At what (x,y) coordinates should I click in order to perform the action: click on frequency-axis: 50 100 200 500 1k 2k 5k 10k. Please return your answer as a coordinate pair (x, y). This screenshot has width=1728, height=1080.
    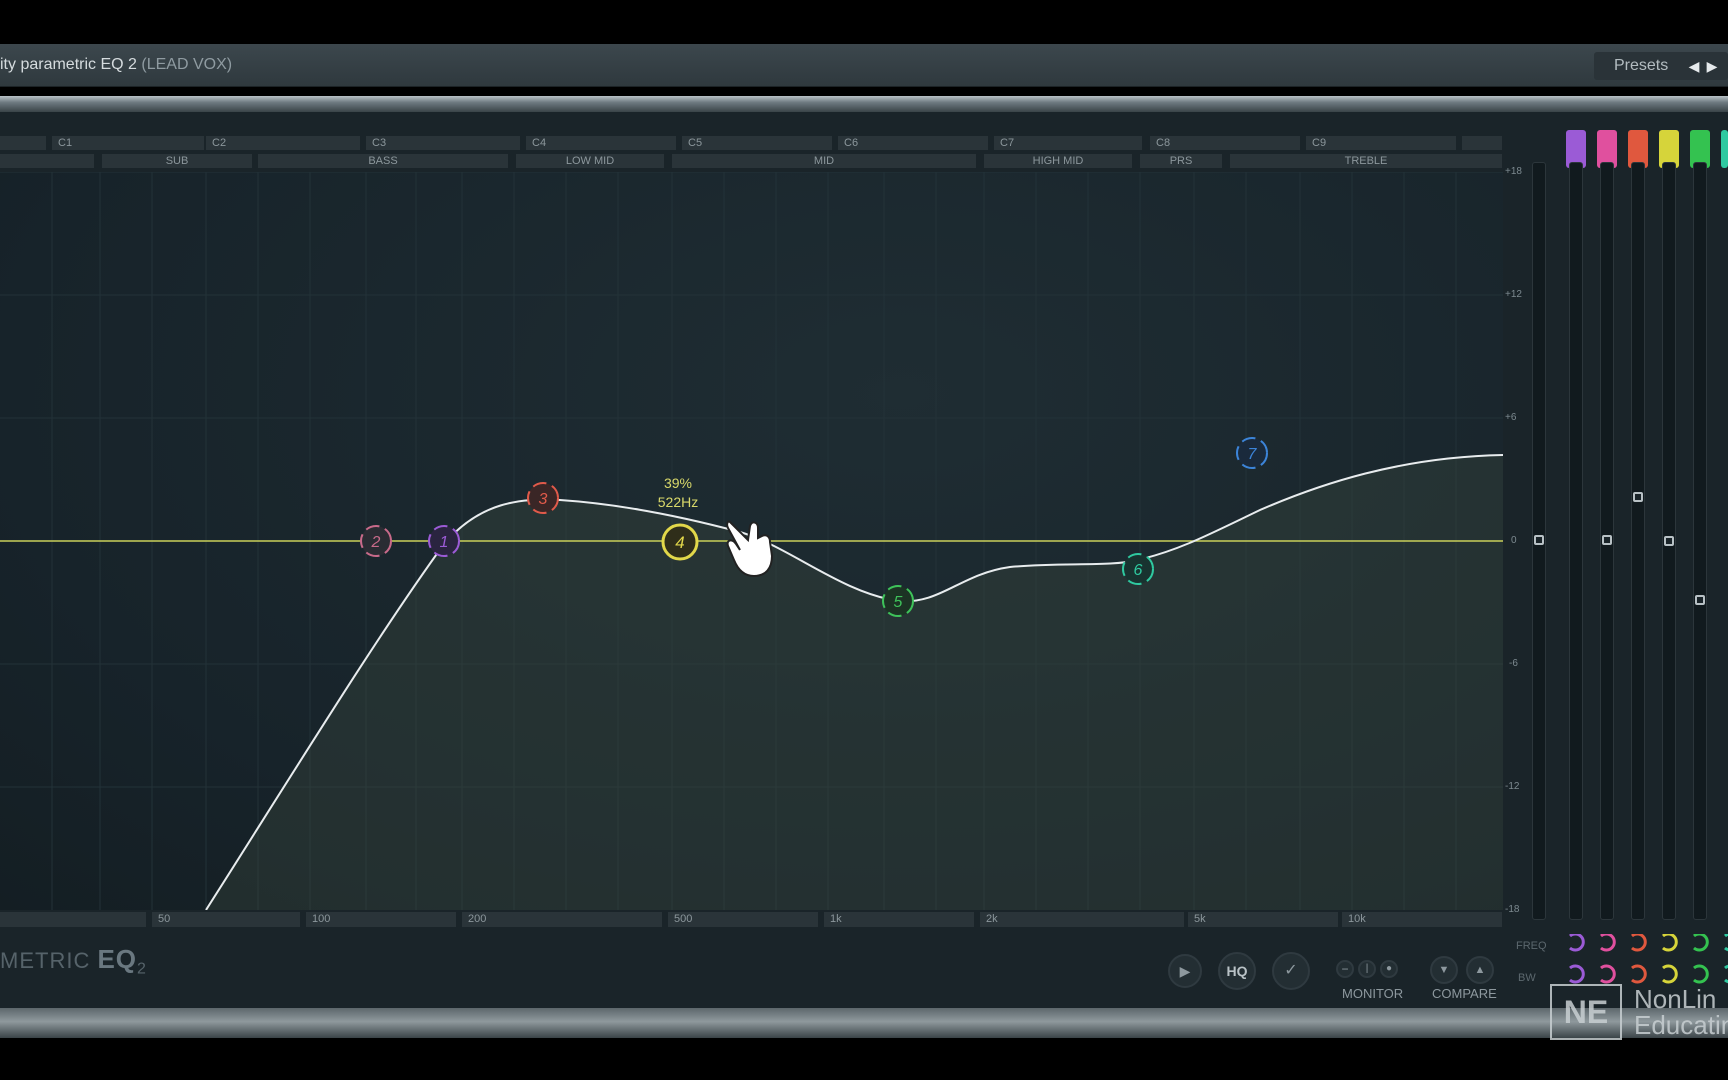
    Looking at the image, I should click on (751, 920).